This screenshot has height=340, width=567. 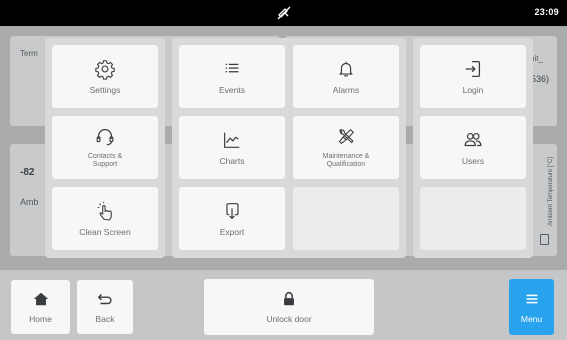 I want to click on bg-label: 536), so click(x=540, y=79).